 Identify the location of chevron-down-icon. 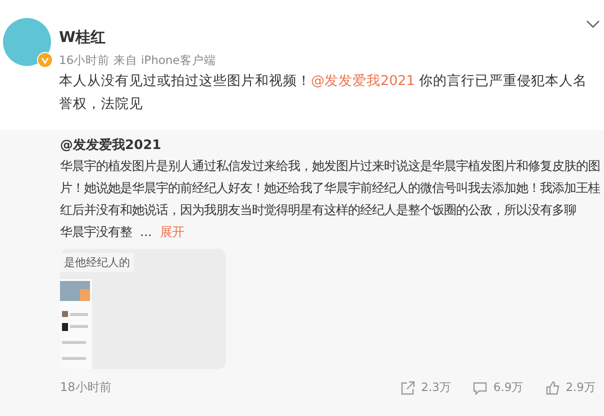
(593, 24).